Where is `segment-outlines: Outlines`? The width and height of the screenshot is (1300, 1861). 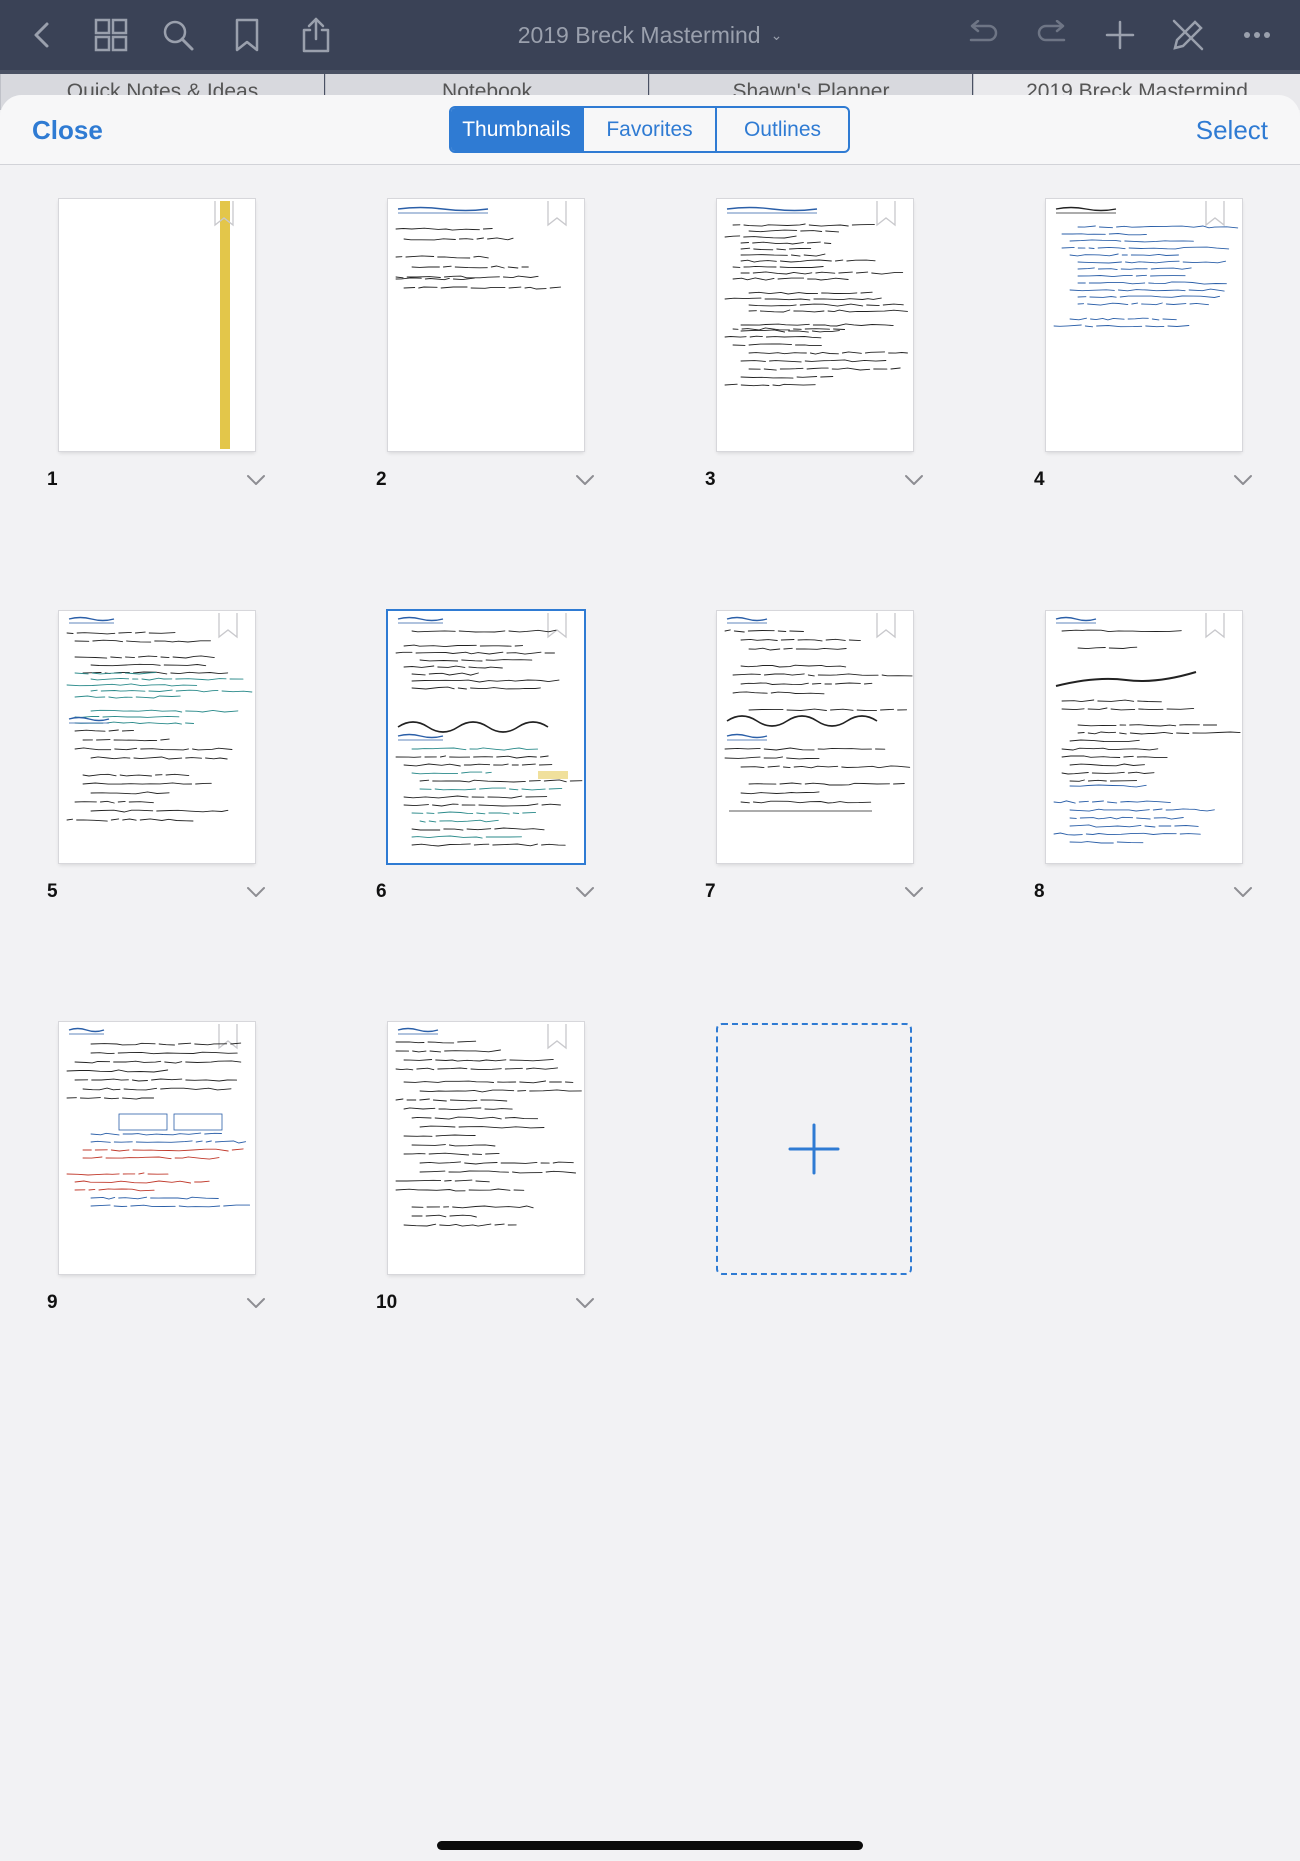
segment-outlines: Outlines is located at coordinates (781, 129).